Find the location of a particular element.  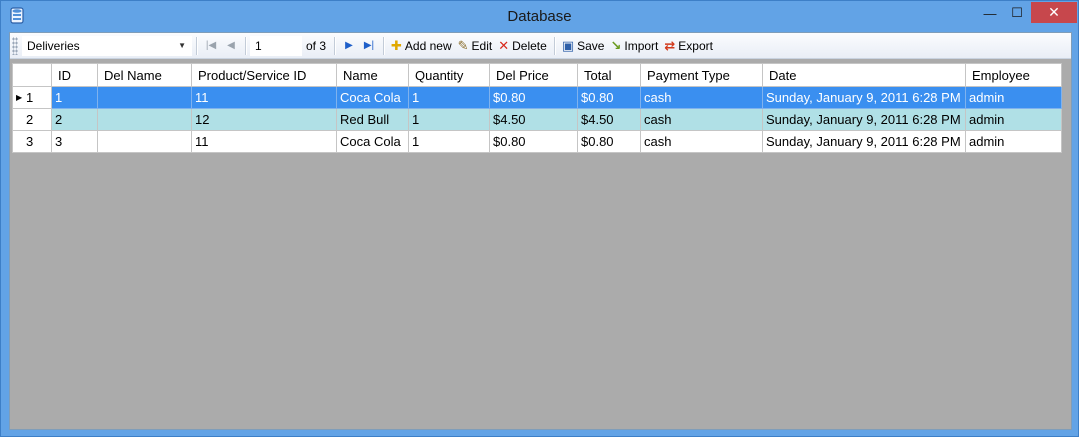

table-selector-dropdown: Deliveries ▼ is located at coordinates (107, 45).